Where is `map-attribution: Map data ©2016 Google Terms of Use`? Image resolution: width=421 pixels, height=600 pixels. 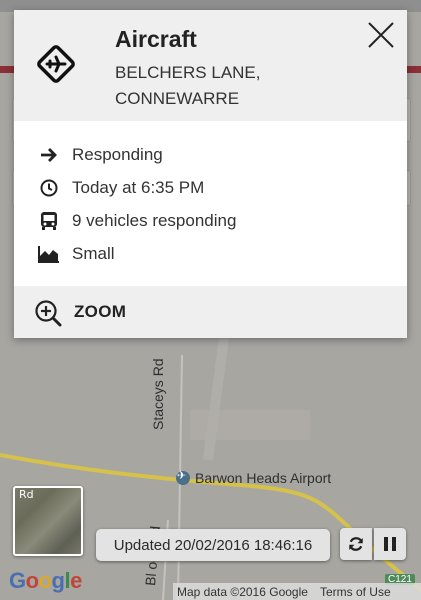
map-attribution: Map data ©2016 Google Terms of Use is located at coordinates (297, 591).